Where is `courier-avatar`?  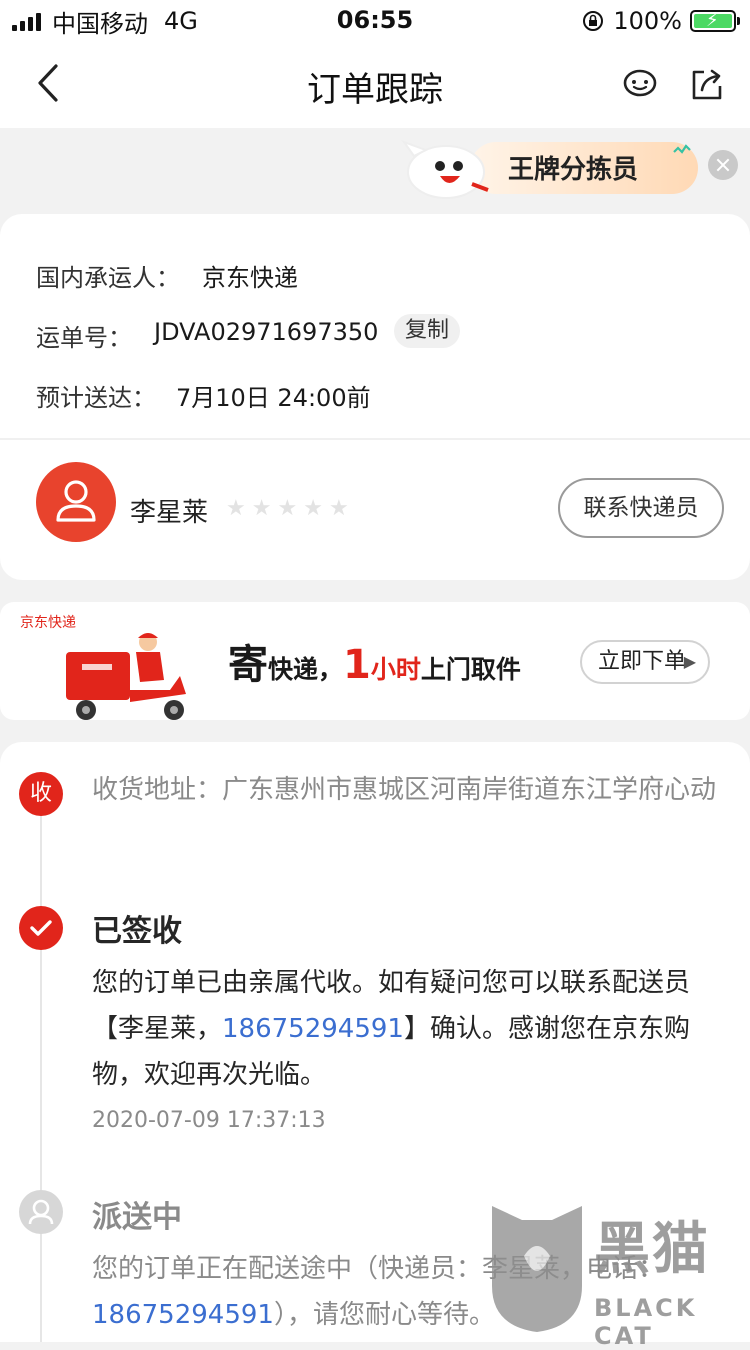 courier-avatar is located at coordinates (76, 502).